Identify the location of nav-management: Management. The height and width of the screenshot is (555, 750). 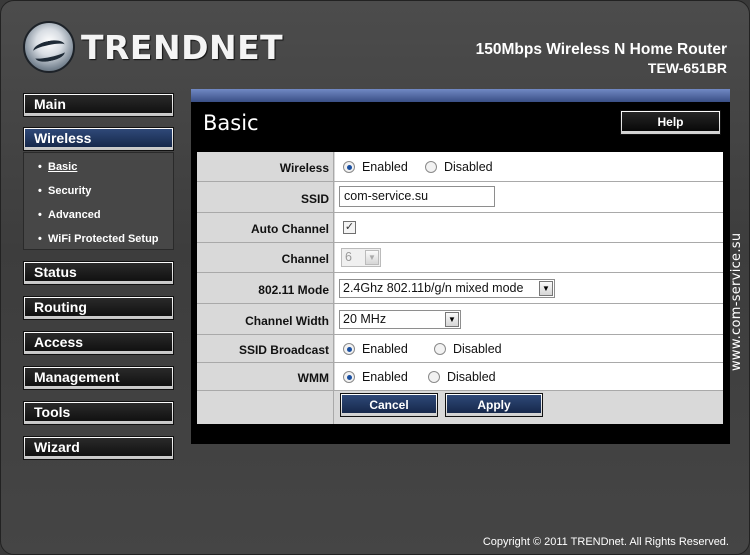
(98, 378).